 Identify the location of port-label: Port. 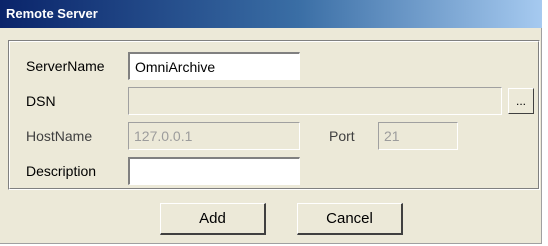
(342, 136).